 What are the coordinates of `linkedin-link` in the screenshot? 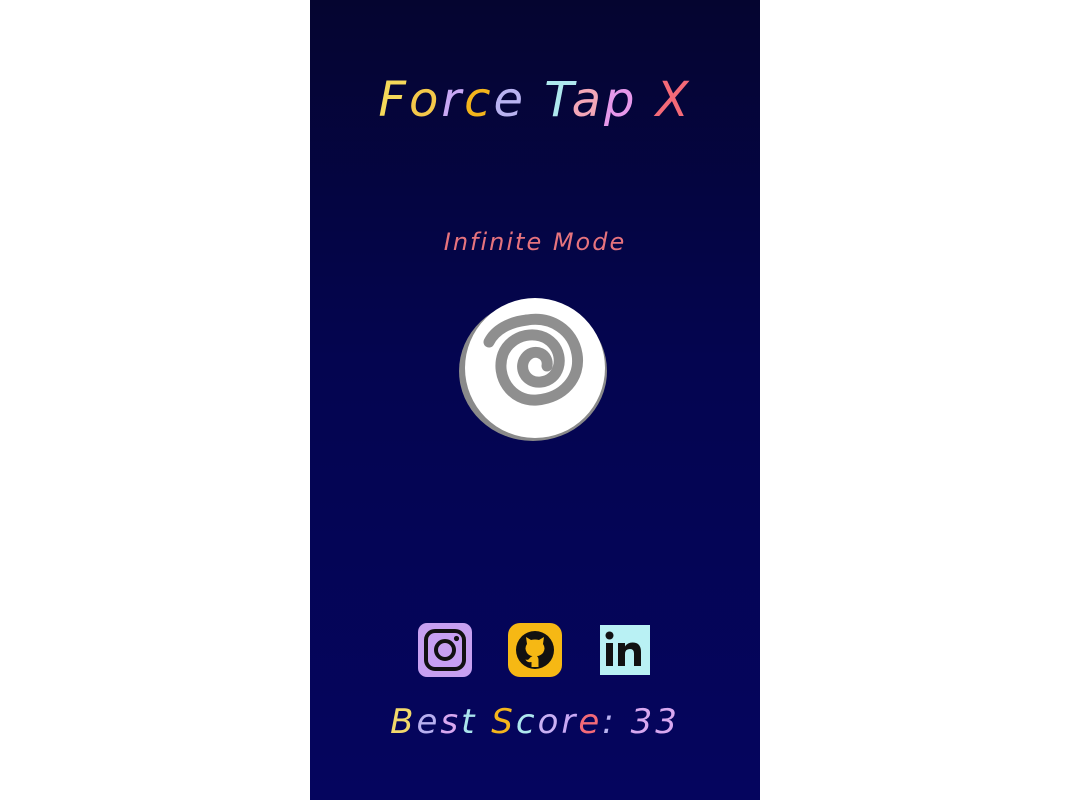 It's located at (625, 650).